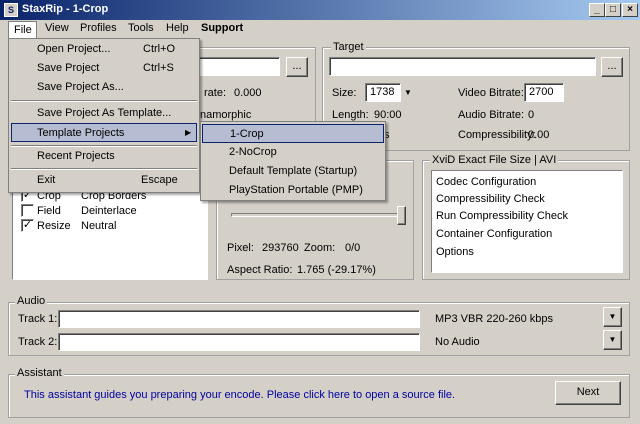  I want to click on maximize-button: □, so click(613, 10).